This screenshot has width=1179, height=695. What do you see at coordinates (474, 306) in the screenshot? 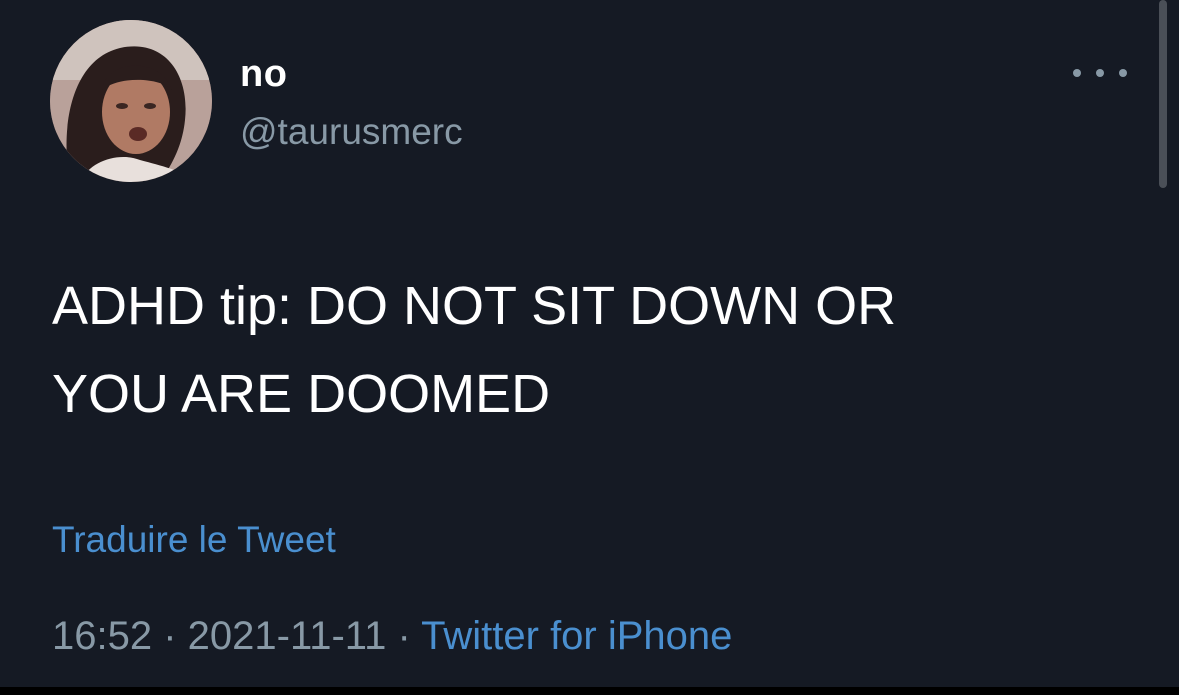
I see `tweet-text-line-1: ADHD tip: DO NOT SIT DOWN OR` at bounding box center [474, 306].